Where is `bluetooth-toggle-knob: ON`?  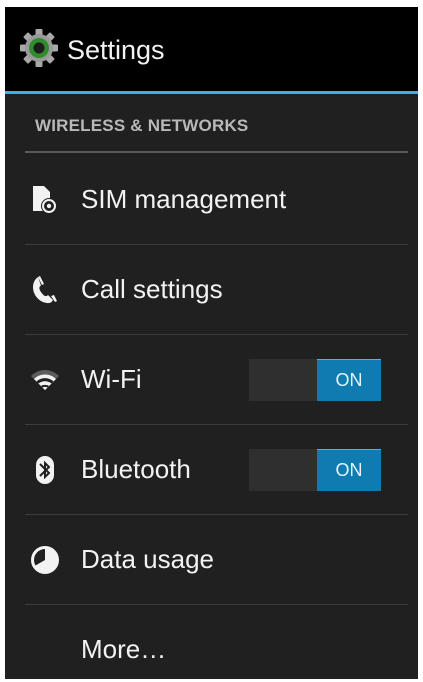
bluetooth-toggle-knob: ON is located at coordinates (349, 470).